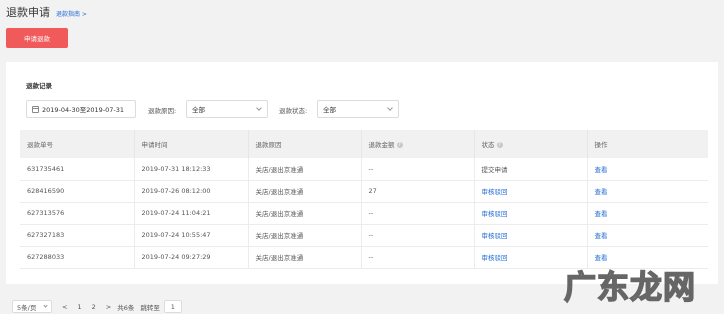 The height and width of the screenshot is (314, 724). Describe the element at coordinates (150, 307) in the screenshot. I see `jump-label: 跳转至` at that location.